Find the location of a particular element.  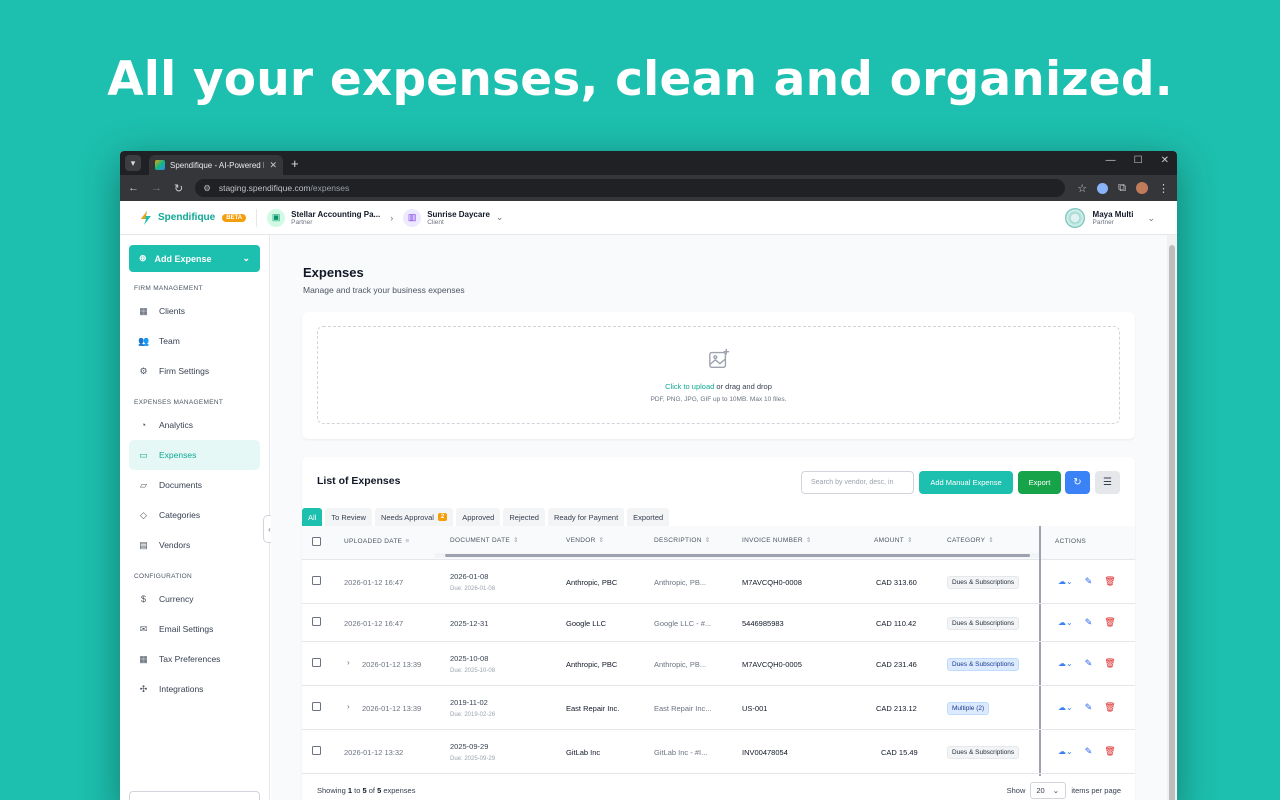

client-building-icon: ▥ is located at coordinates (412, 217).